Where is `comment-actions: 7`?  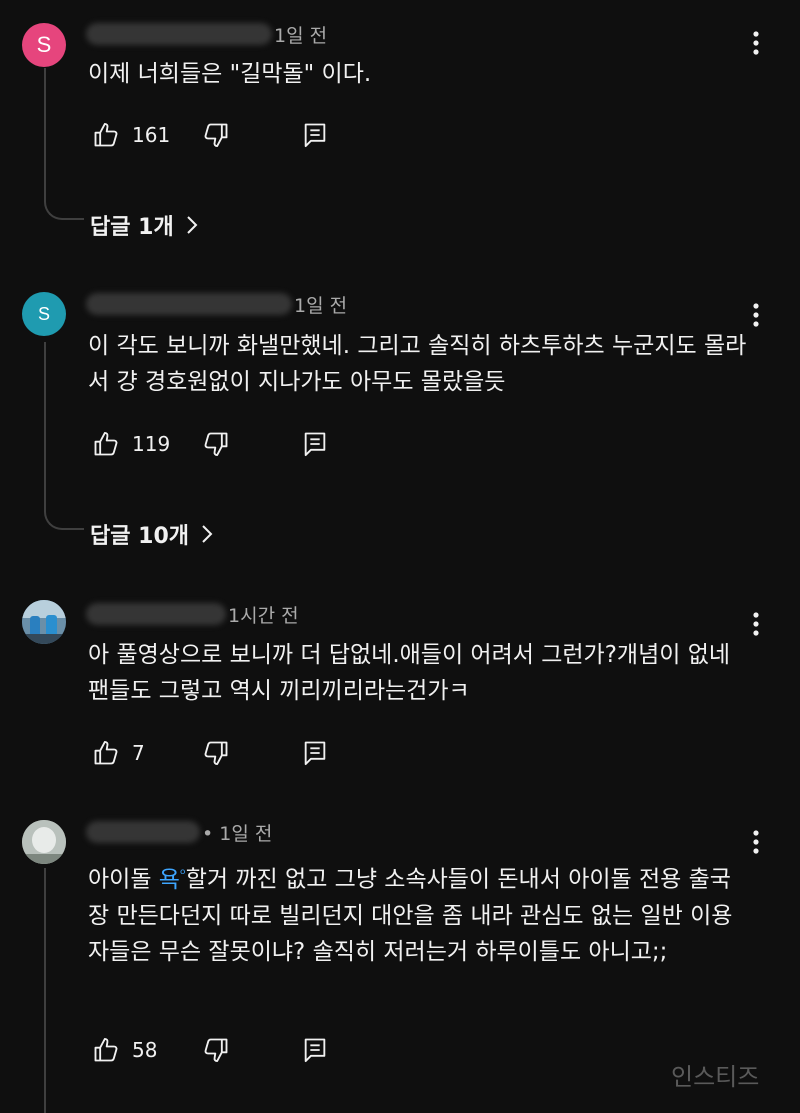
comment-actions: 7 is located at coordinates (210, 753).